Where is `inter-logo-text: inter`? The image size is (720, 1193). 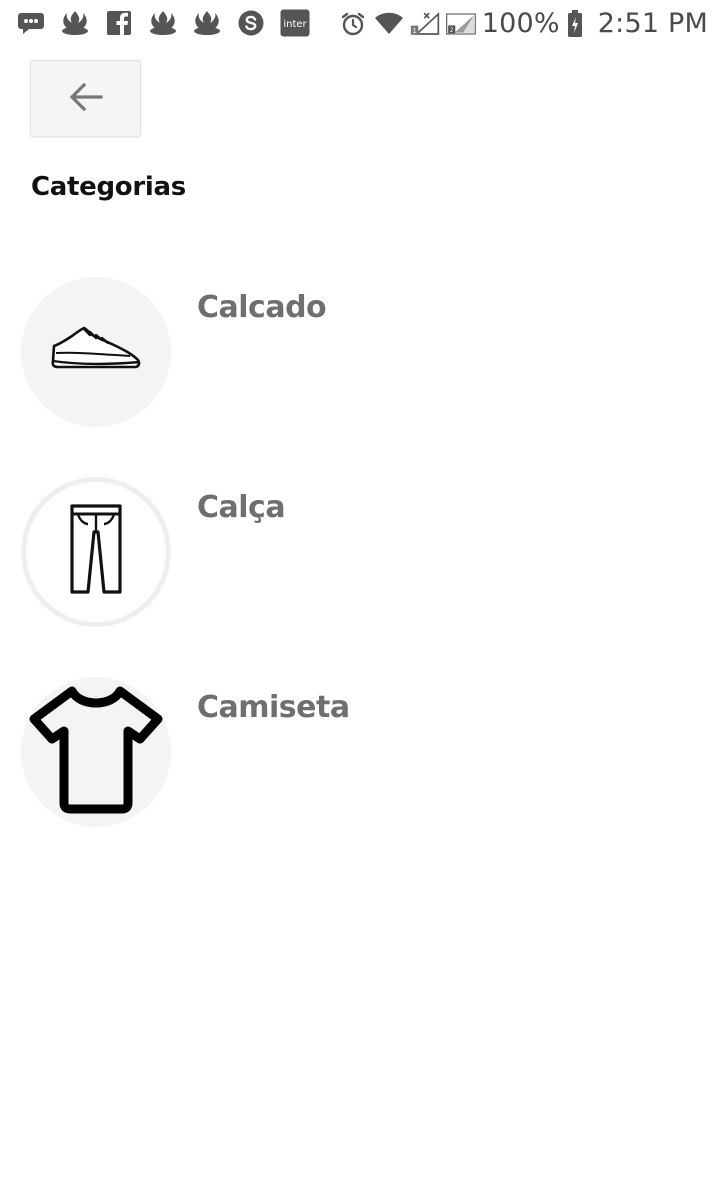 inter-logo-text: inter is located at coordinates (295, 24).